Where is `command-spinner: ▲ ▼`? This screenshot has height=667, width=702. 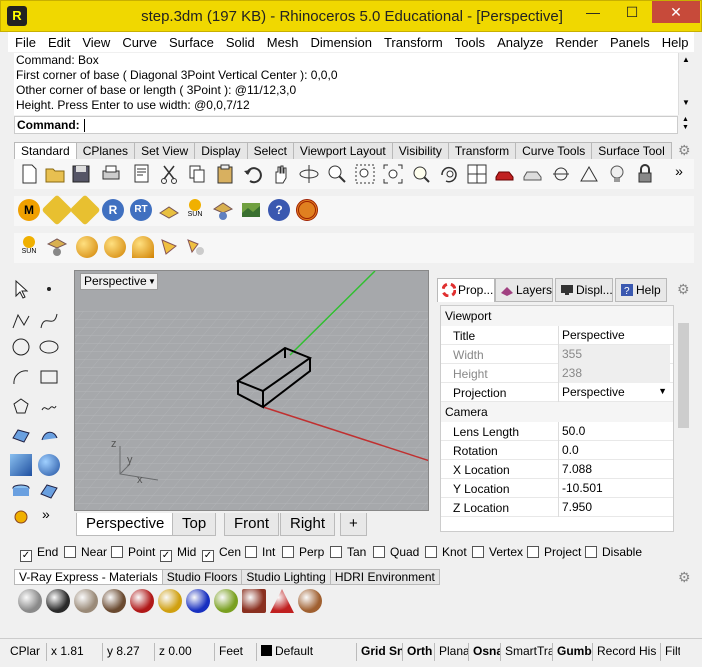 command-spinner: ▲ ▼ is located at coordinates (685, 125).